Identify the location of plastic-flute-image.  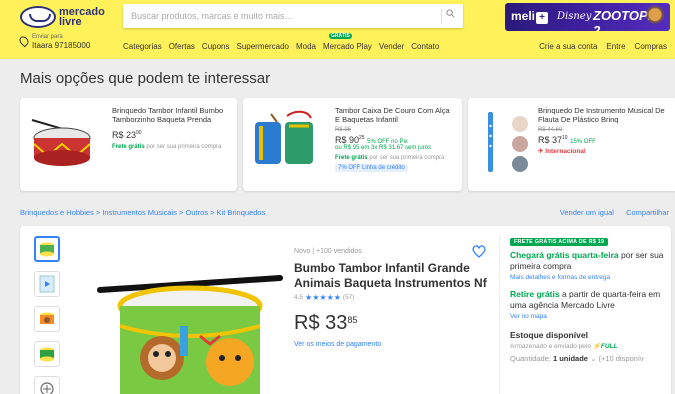
(510, 142).